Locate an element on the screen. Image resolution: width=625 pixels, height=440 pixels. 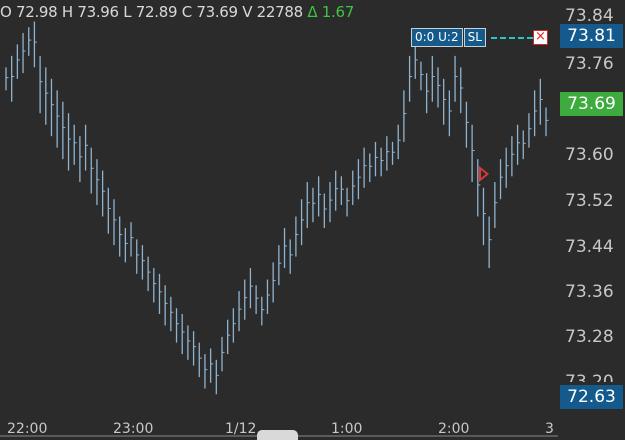
change-value: Δ 1.67 is located at coordinates (331, 12).